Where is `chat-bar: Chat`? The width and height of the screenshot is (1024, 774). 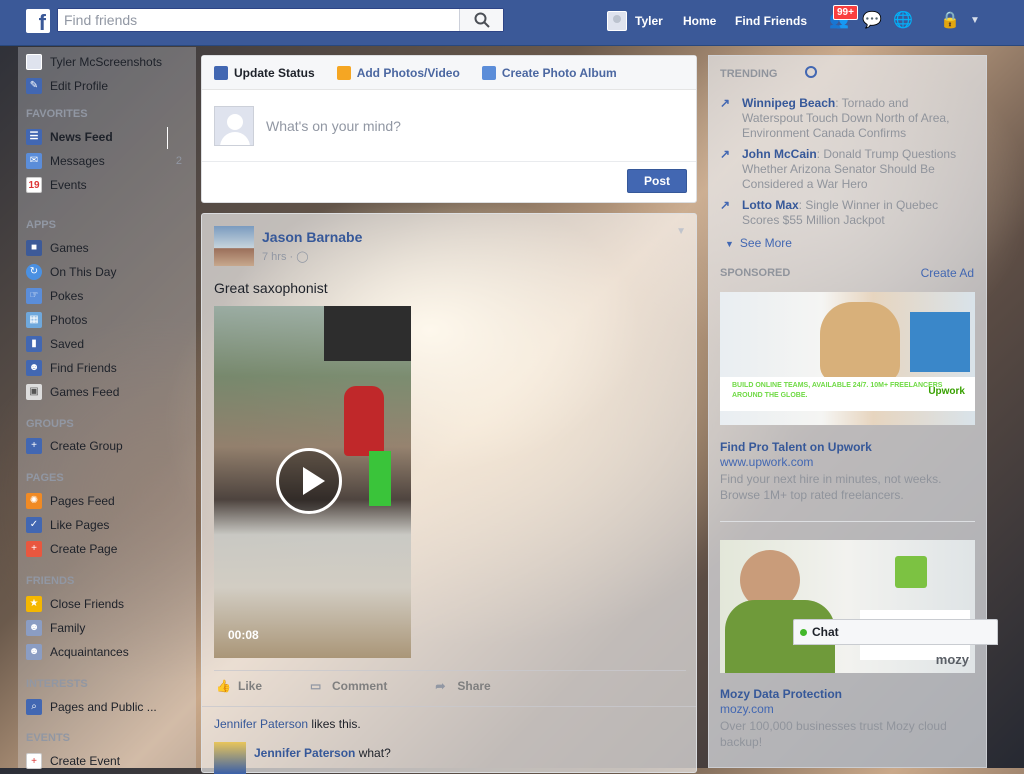
chat-bar: Chat is located at coordinates (895, 632).